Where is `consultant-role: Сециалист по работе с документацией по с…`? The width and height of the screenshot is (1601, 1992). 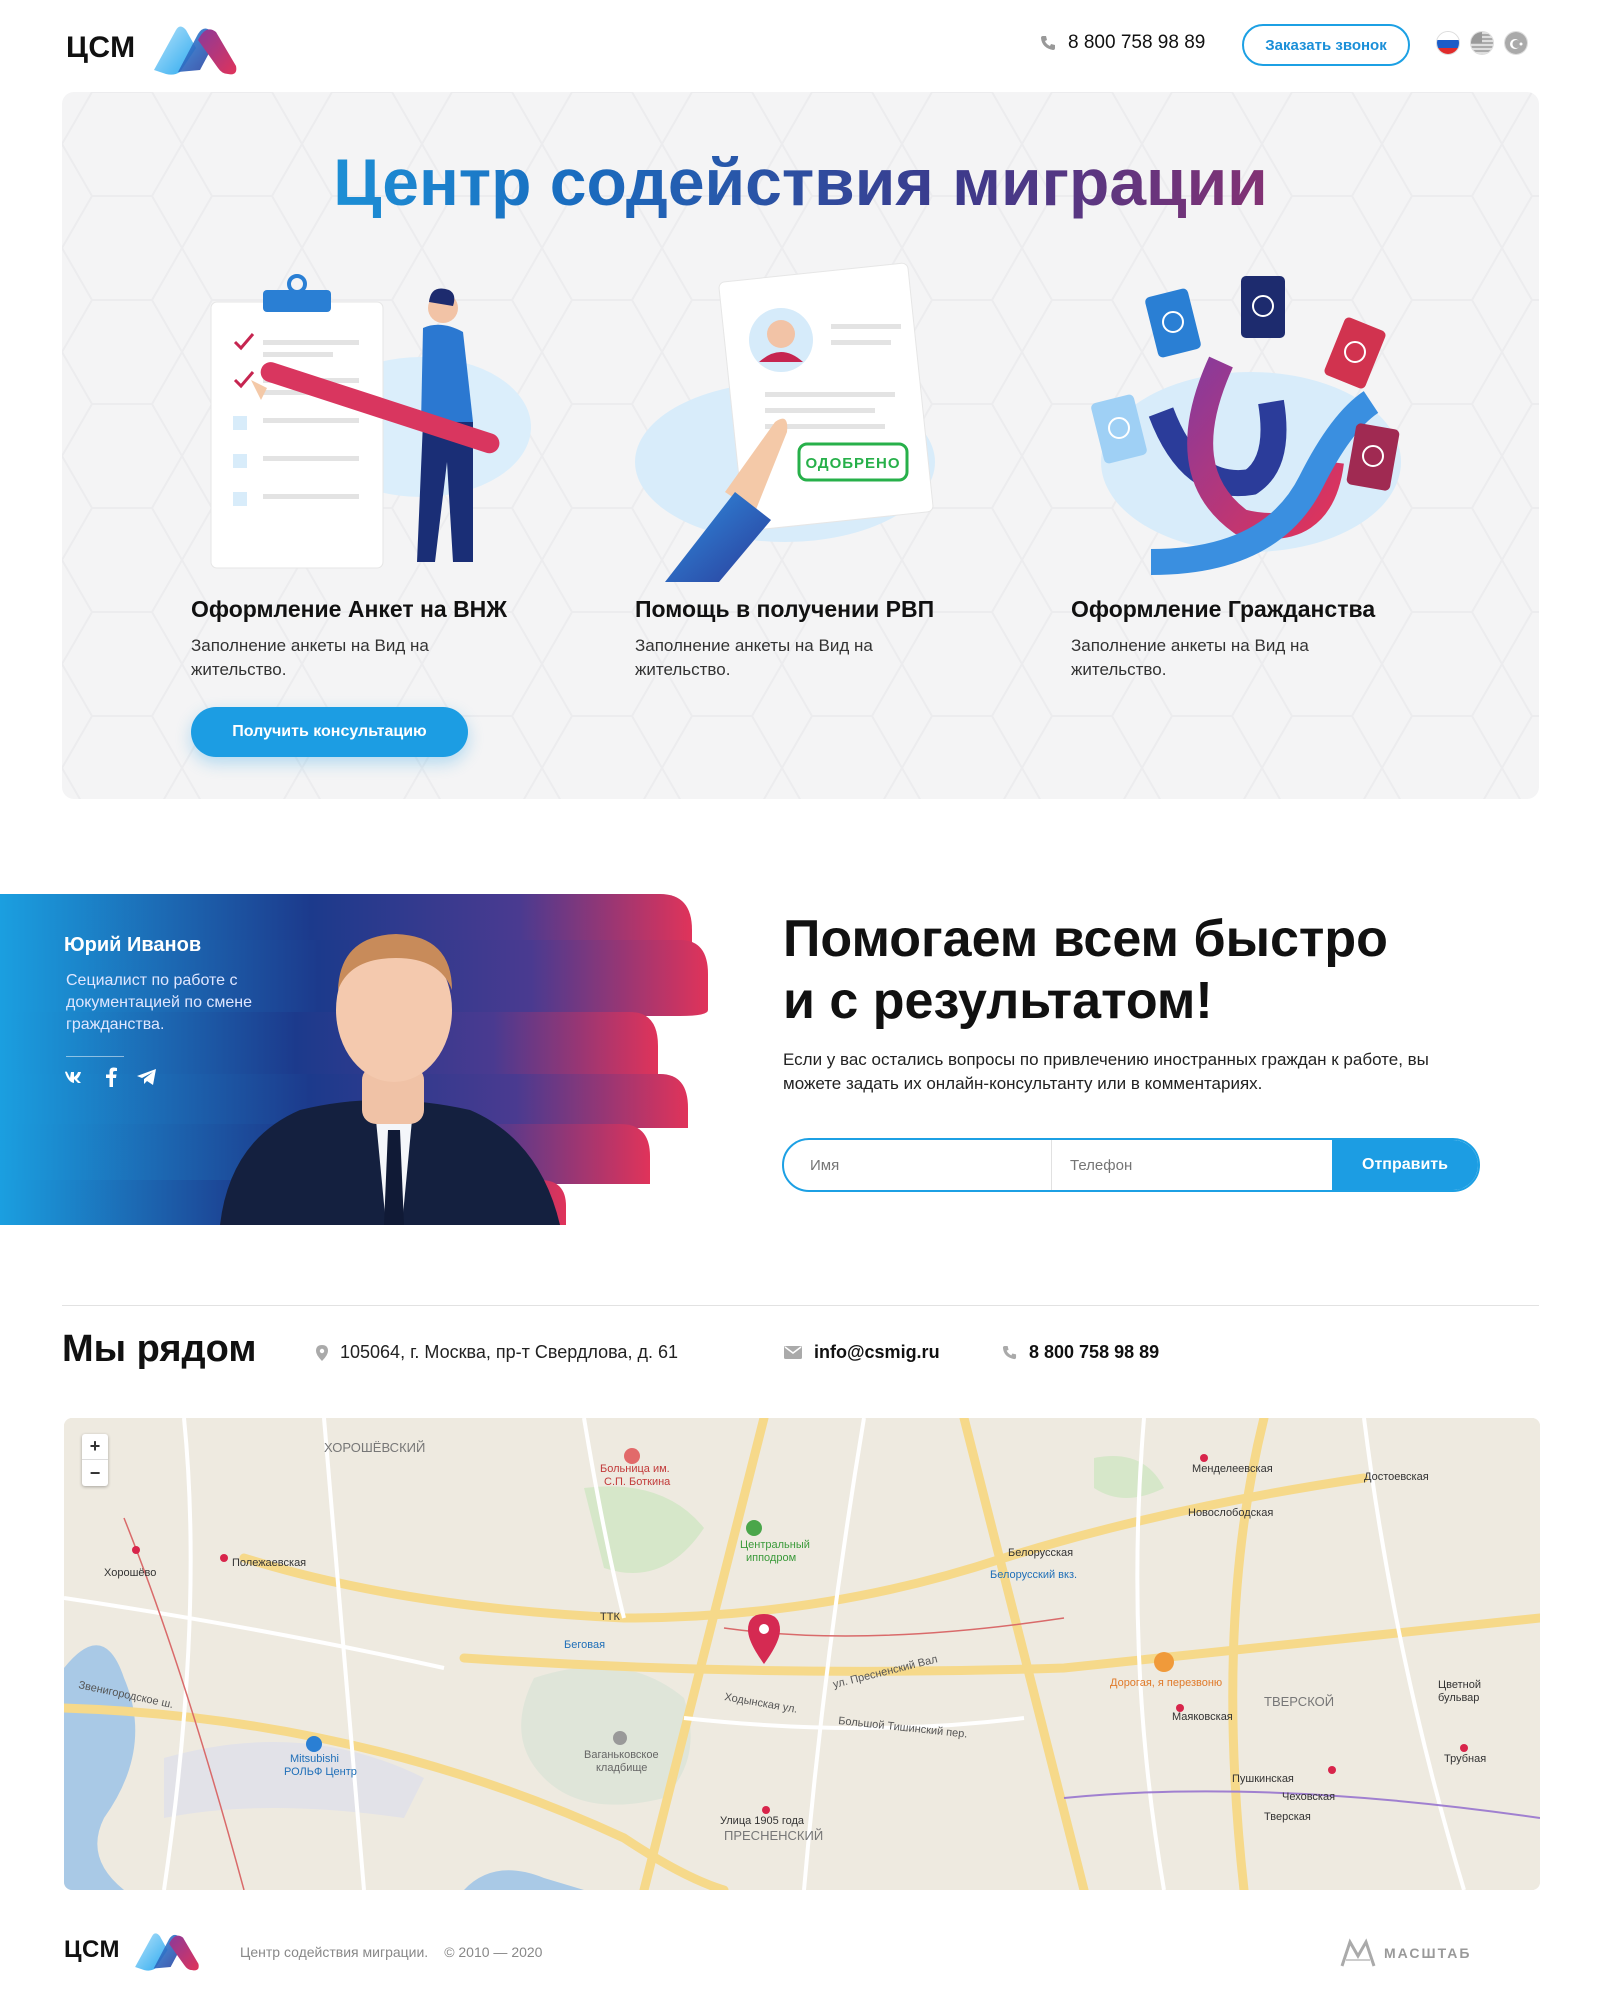 consultant-role: Сециалист по работе с документацией по с… is located at coordinates (159, 1002).